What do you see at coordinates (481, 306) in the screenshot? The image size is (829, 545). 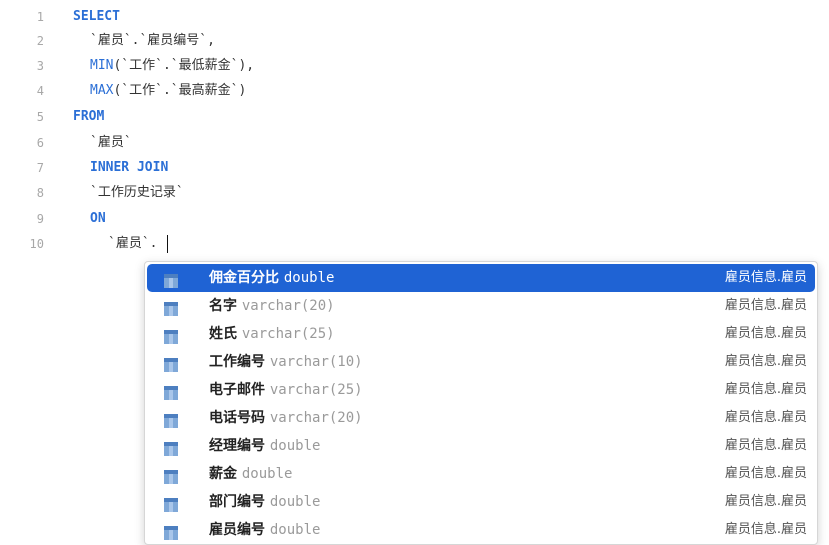 I see `autocomplete-item: 名字 varchar(20) 雇员信息.雇员` at bounding box center [481, 306].